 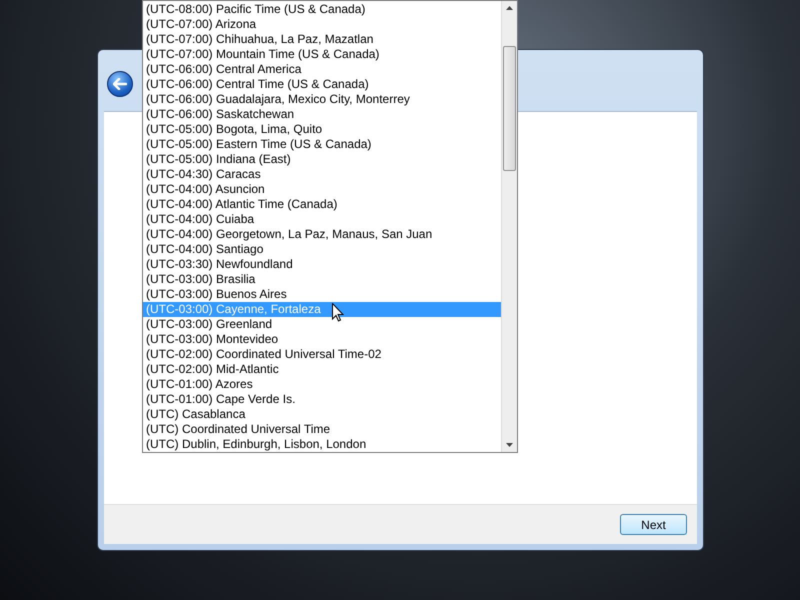 What do you see at coordinates (509, 445) in the screenshot?
I see `scroll-down-icon` at bounding box center [509, 445].